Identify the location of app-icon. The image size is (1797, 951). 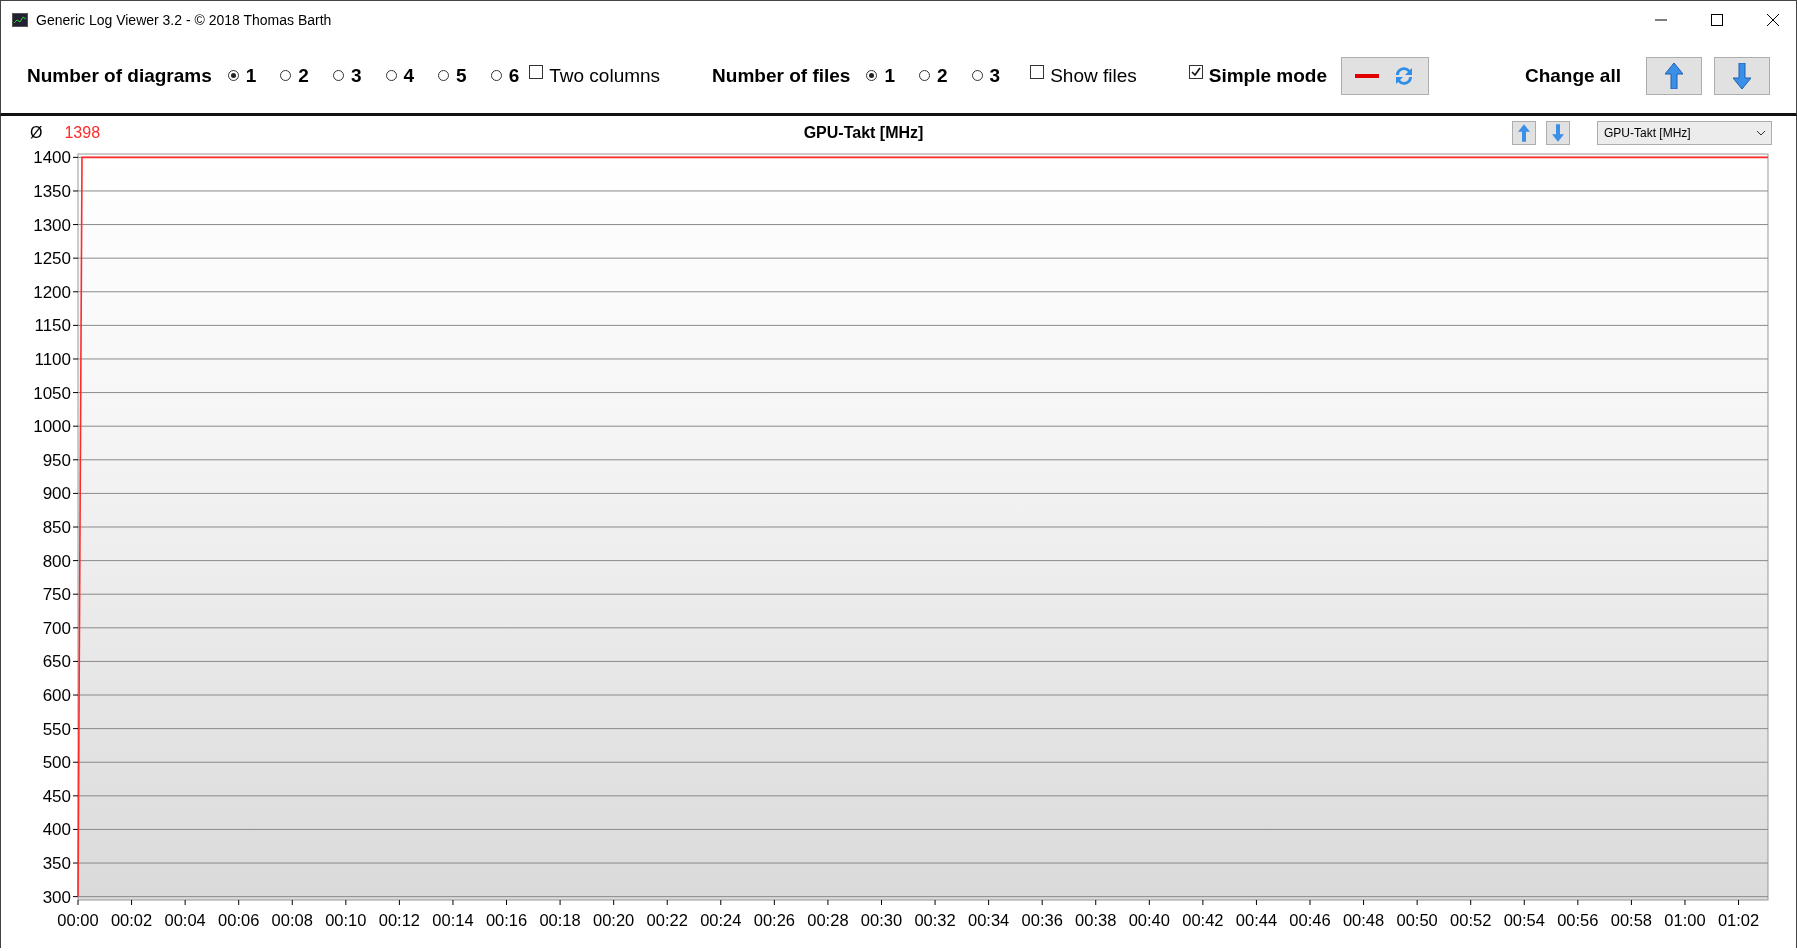
(20, 19).